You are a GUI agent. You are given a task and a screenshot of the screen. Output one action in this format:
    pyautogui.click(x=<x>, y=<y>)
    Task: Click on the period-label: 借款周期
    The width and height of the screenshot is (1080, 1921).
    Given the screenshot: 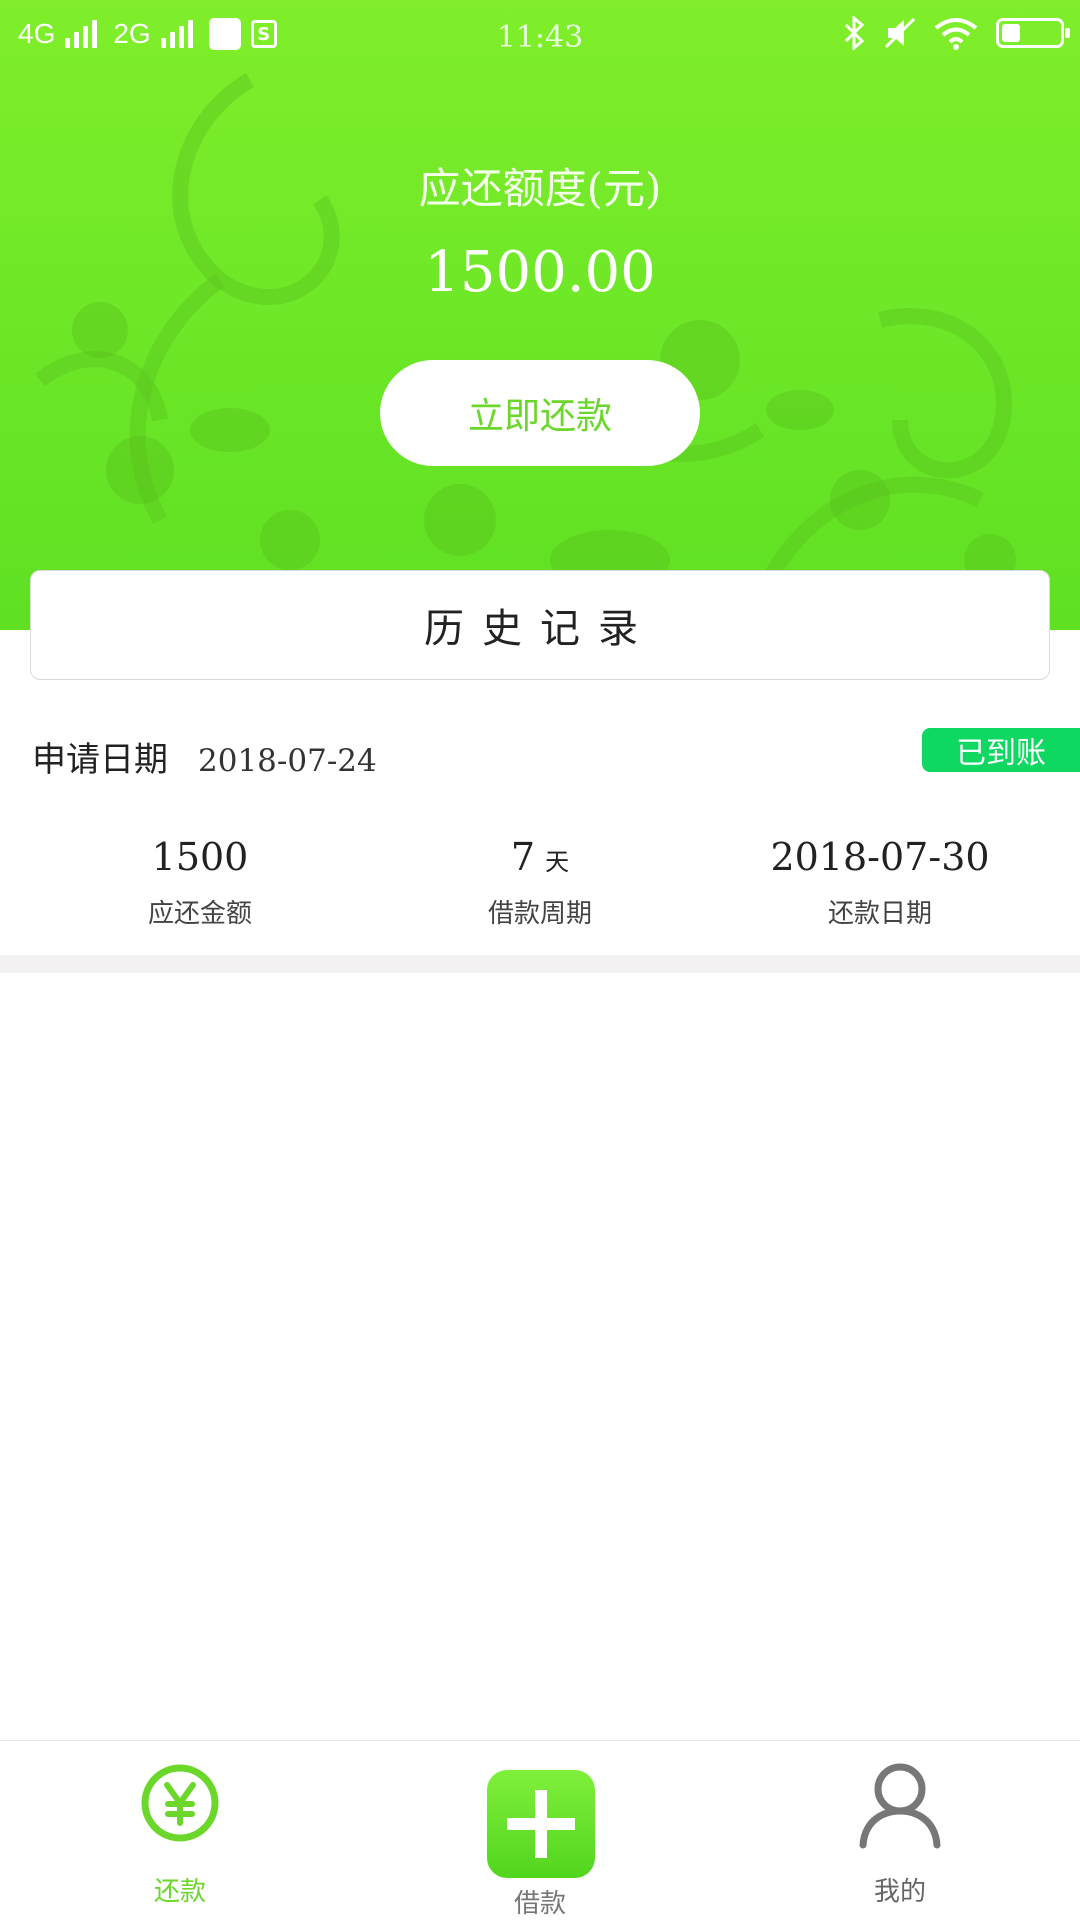 What is the action you would take?
    pyautogui.click(x=539, y=914)
    